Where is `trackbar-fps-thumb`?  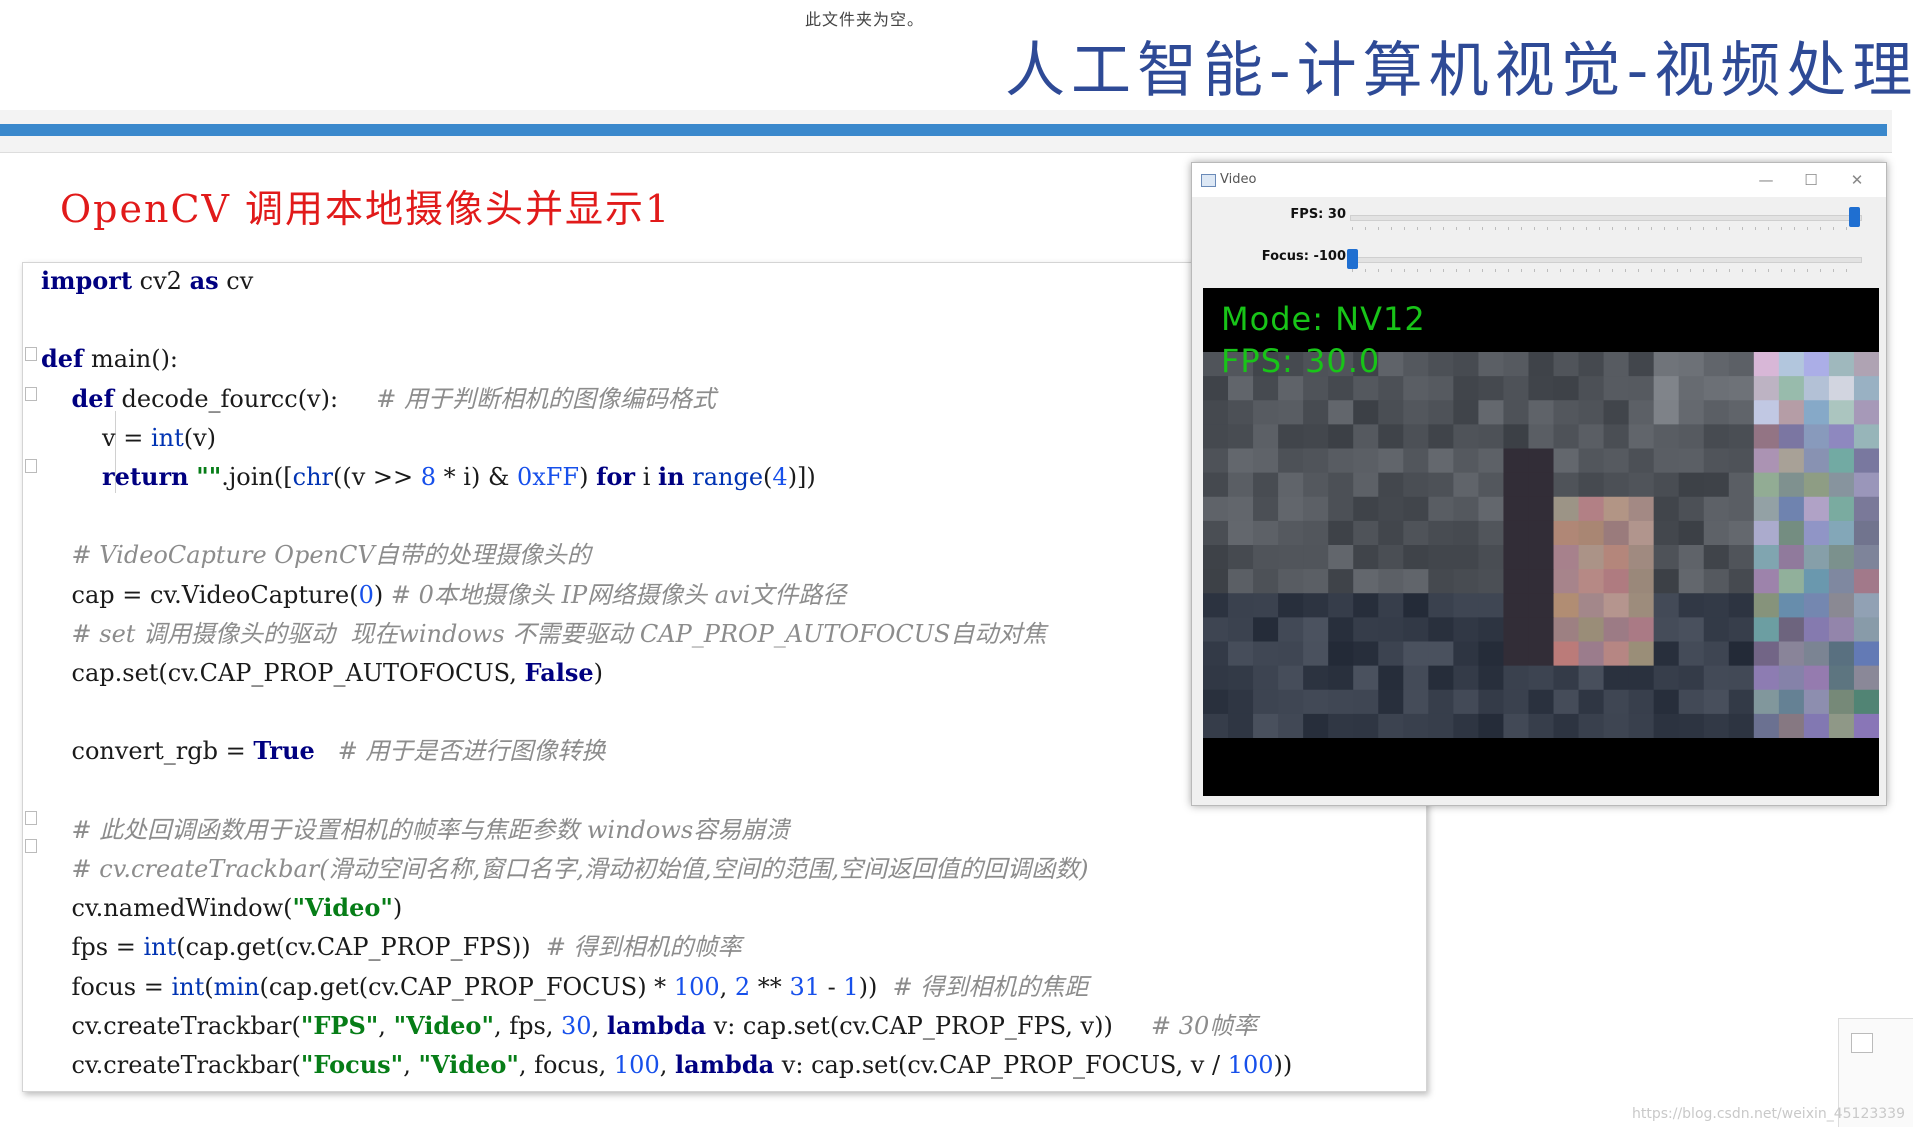
trackbar-fps-thumb is located at coordinates (1854, 217).